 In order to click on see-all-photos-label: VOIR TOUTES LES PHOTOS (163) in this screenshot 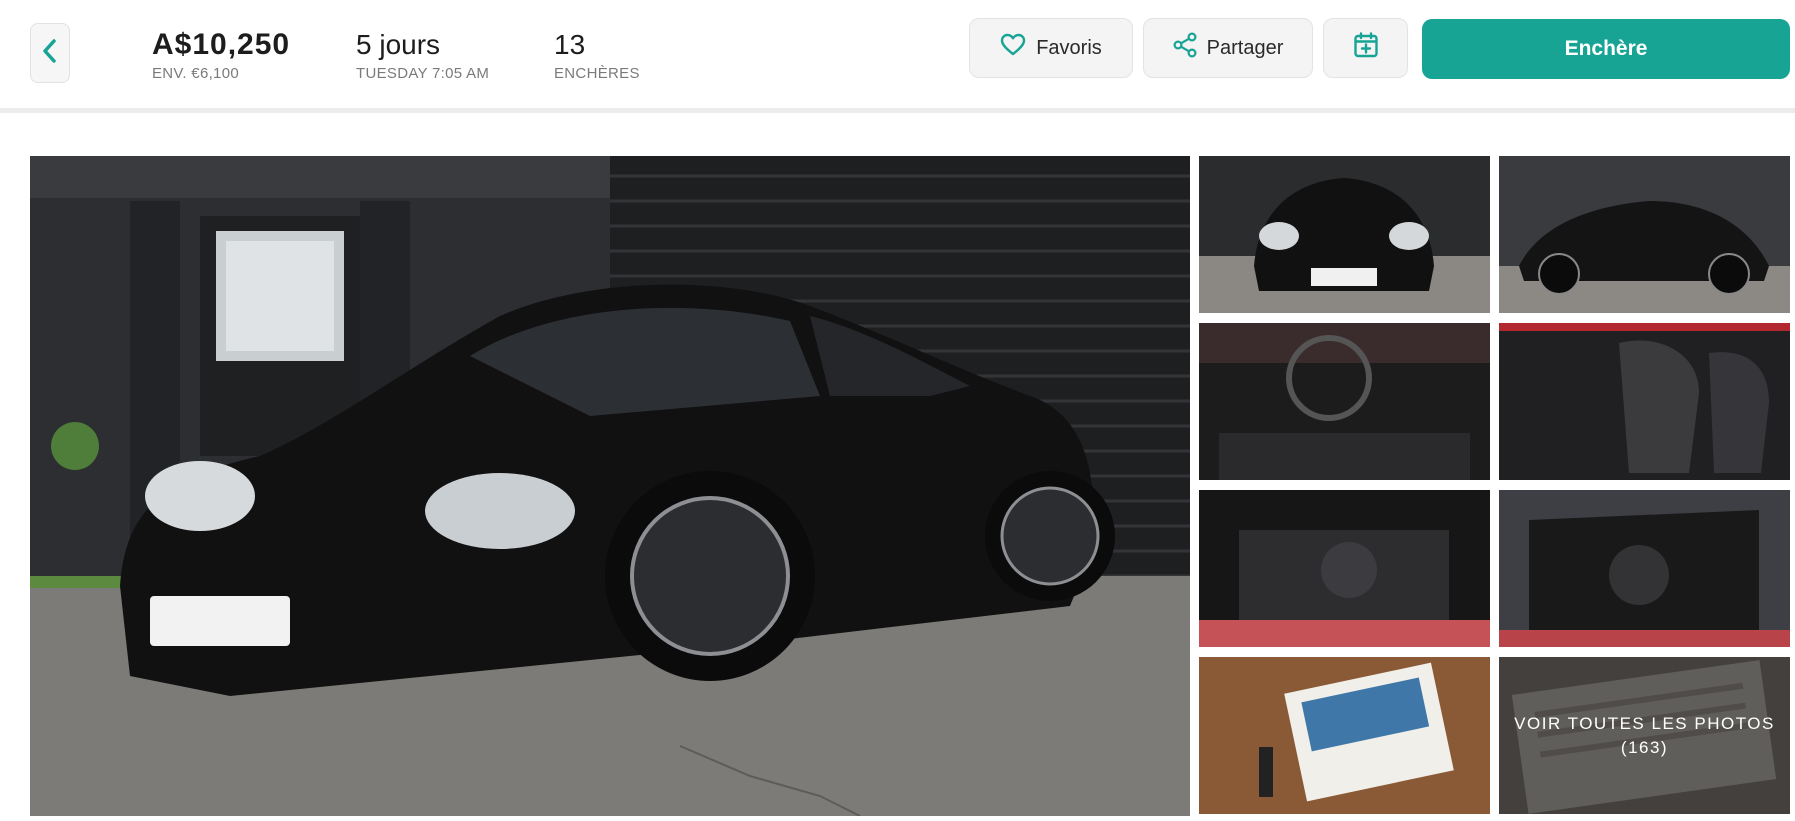, I will do `click(1644, 735)`.